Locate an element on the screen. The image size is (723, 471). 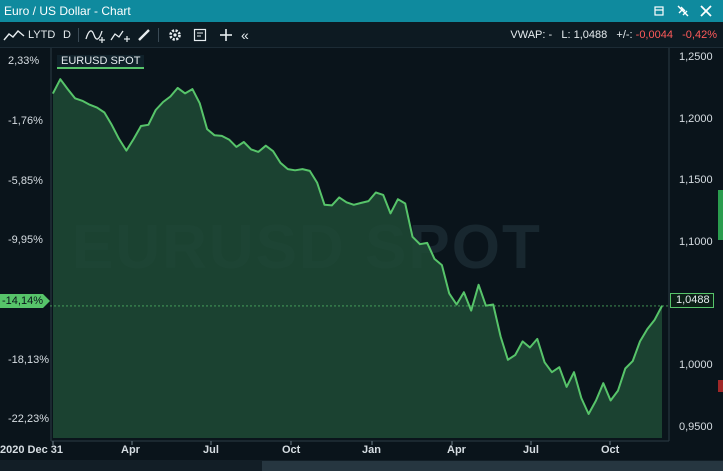
y-tick-right: 1,1000 is located at coordinates (696, 241).